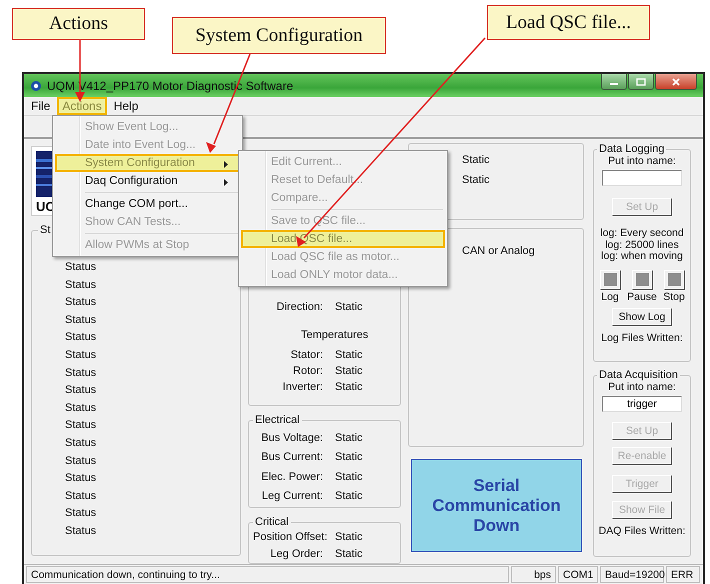 The height and width of the screenshot is (584, 710). I want to click on maximize-button, so click(641, 82).